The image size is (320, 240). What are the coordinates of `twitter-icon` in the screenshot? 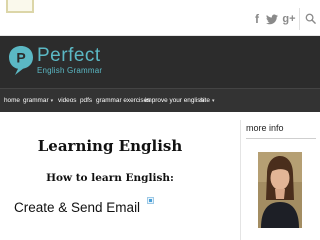 It's located at (272, 19).